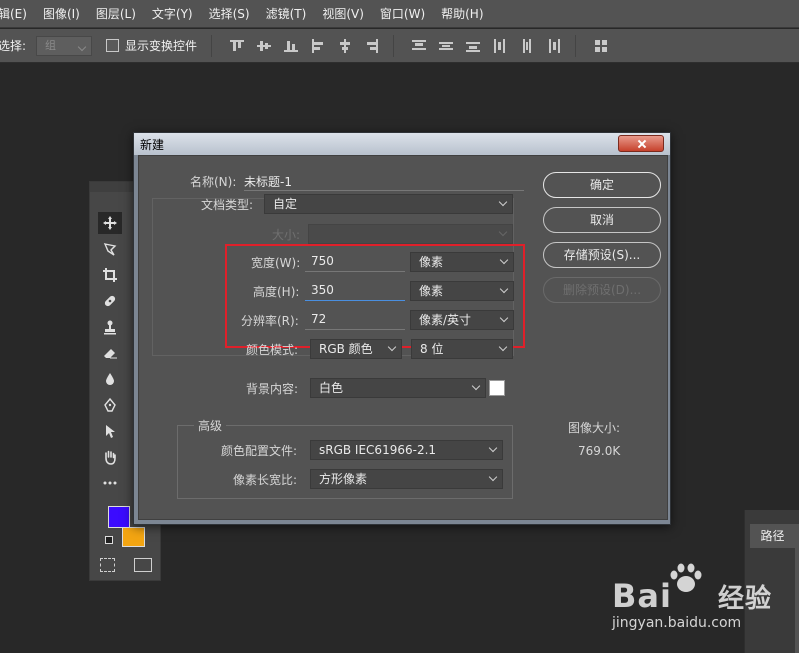 This screenshot has width=799, height=653. I want to click on menu-edit: 辑(E), so click(17, 13).